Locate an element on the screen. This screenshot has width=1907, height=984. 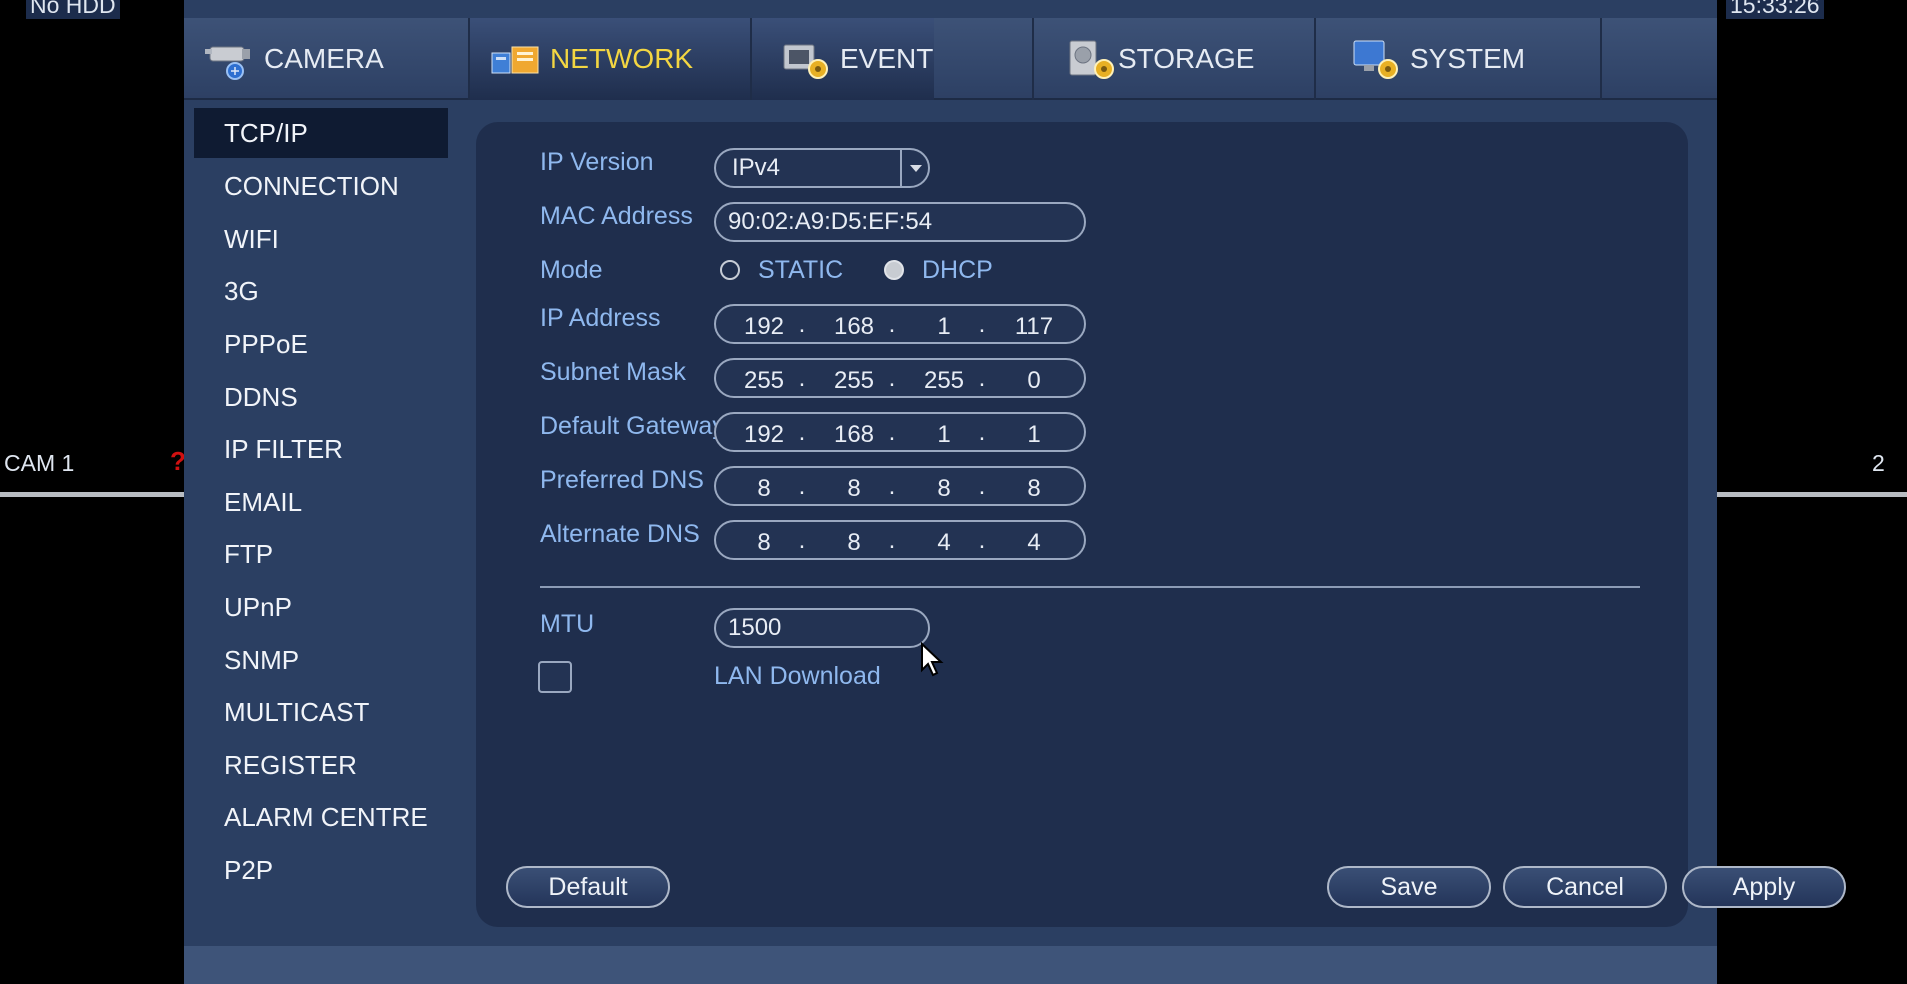
event-icon is located at coordinates (806, 59).